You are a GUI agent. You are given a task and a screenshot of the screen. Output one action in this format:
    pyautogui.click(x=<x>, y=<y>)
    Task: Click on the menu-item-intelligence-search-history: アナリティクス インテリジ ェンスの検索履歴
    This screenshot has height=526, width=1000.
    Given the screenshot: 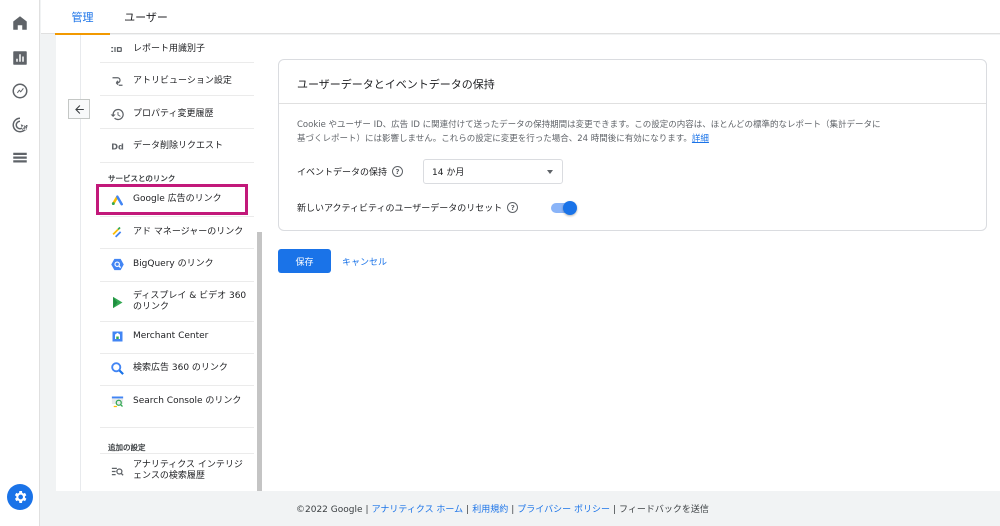 What is the action you would take?
    pyautogui.click(x=177, y=471)
    